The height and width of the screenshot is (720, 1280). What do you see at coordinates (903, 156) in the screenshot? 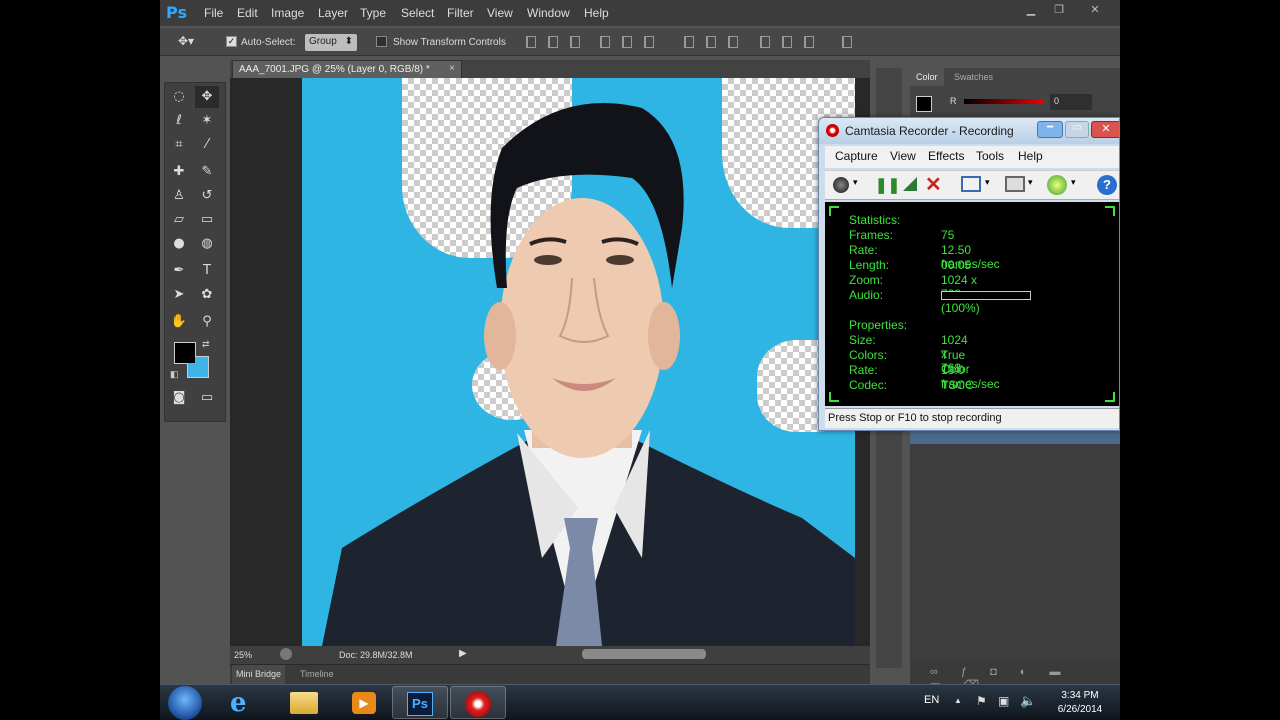
I see `camtasia-menu-view: View` at bounding box center [903, 156].